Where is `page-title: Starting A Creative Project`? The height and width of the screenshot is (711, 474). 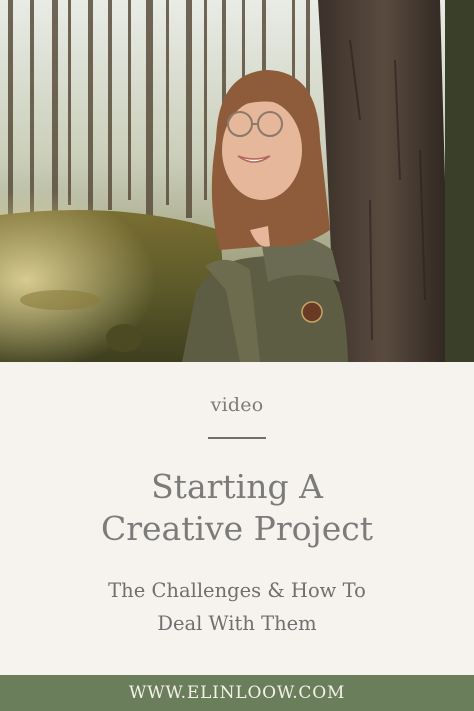
page-title: Starting A Creative Project is located at coordinates (237, 508).